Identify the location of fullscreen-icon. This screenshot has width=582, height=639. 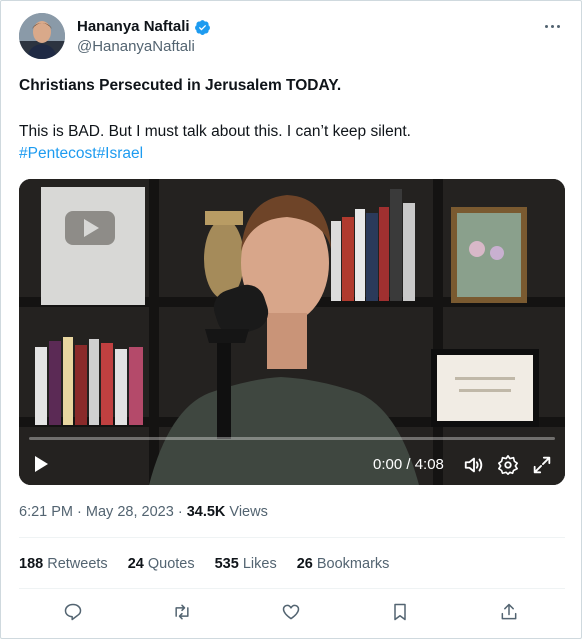
(542, 465).